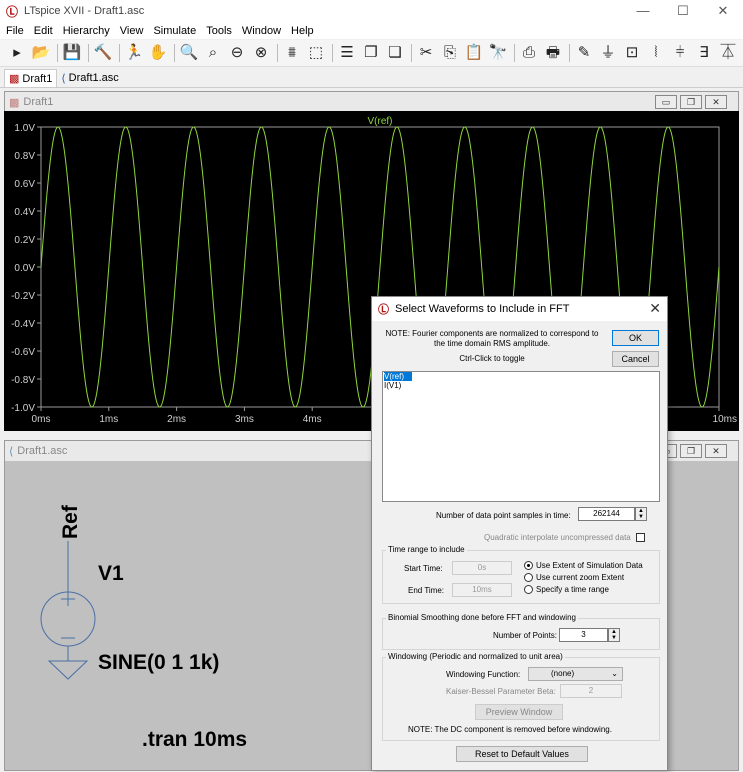 This screenshot has width=743, height=772. I want to click on y-tick-label: 0.2V, so click(24, 240).